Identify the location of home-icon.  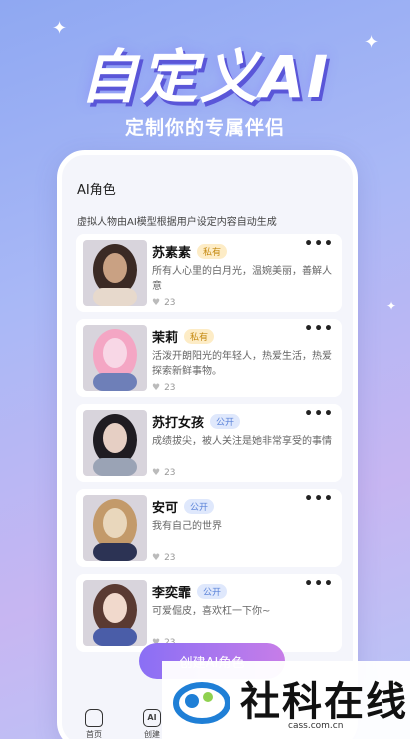
(94, 718).